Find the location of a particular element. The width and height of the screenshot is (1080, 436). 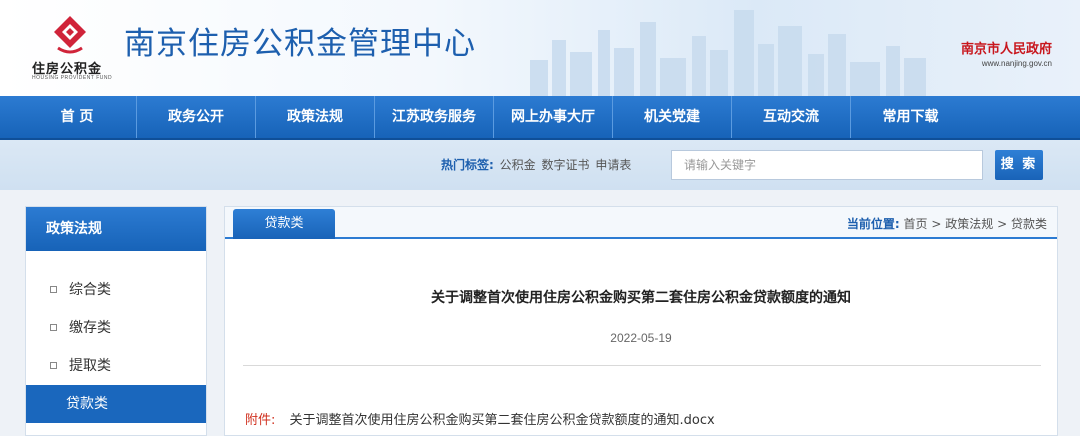

nav-item-party-building: 机关党建 is located at coordinates (672, 117).